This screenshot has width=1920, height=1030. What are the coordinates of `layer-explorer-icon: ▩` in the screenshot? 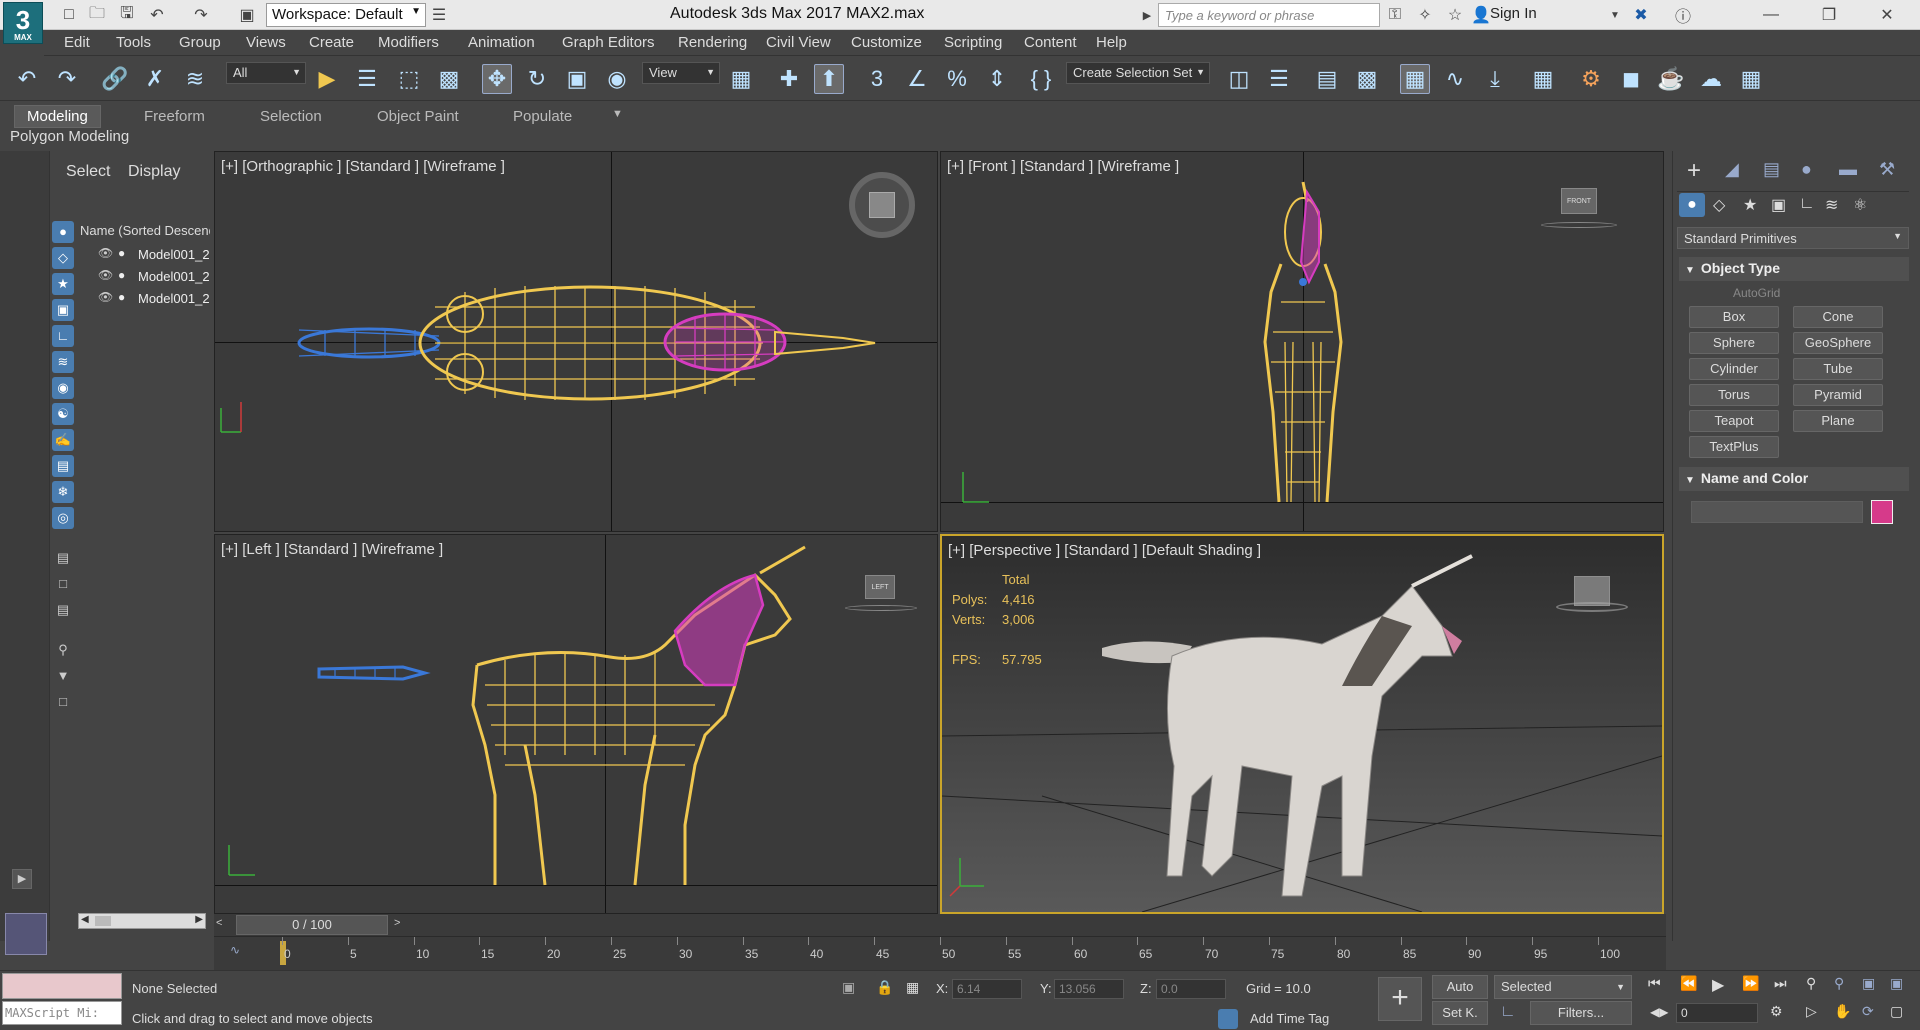 It's located at (1367, 79).